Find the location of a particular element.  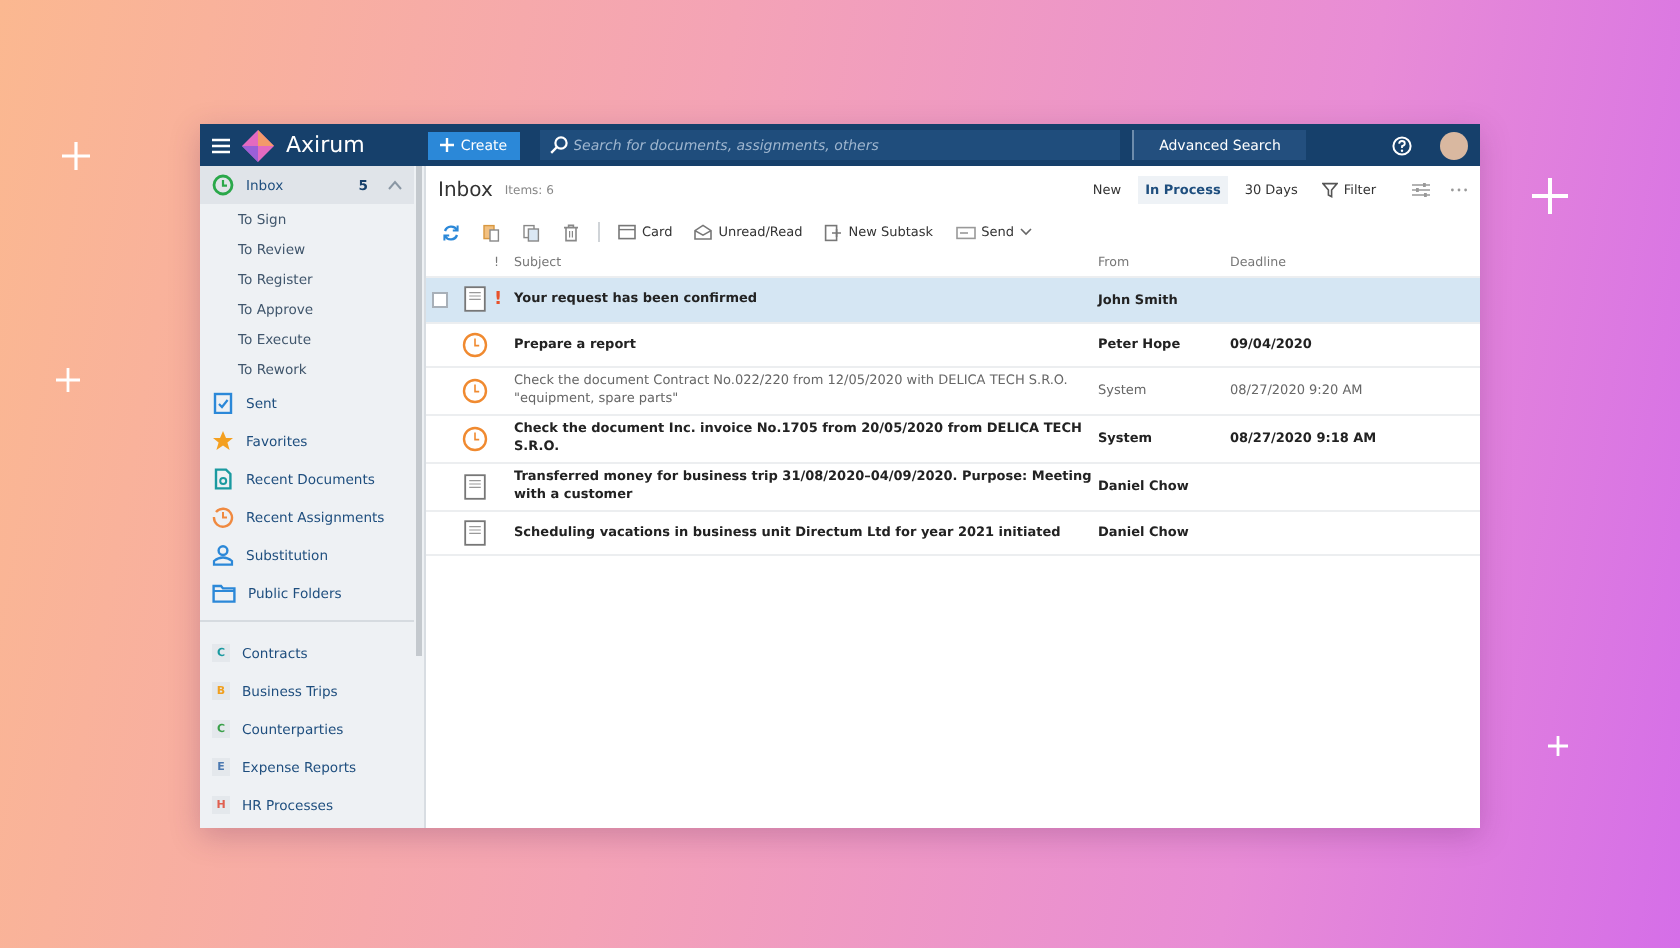

priority-mark: ! is located at coordinates (498, 299).